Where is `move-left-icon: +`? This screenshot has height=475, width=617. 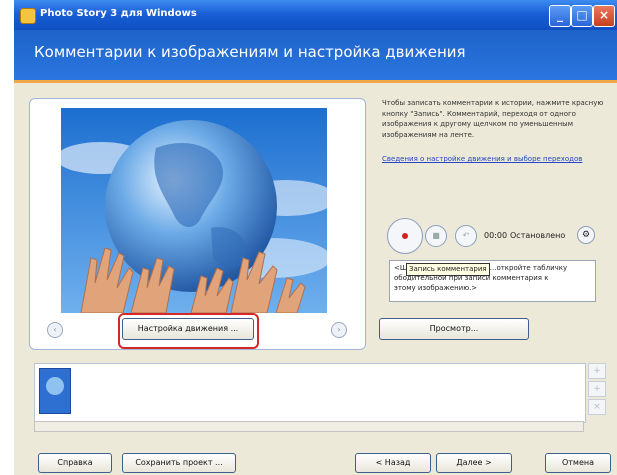 move-left-icon: + is located at coordinates (597, 371).